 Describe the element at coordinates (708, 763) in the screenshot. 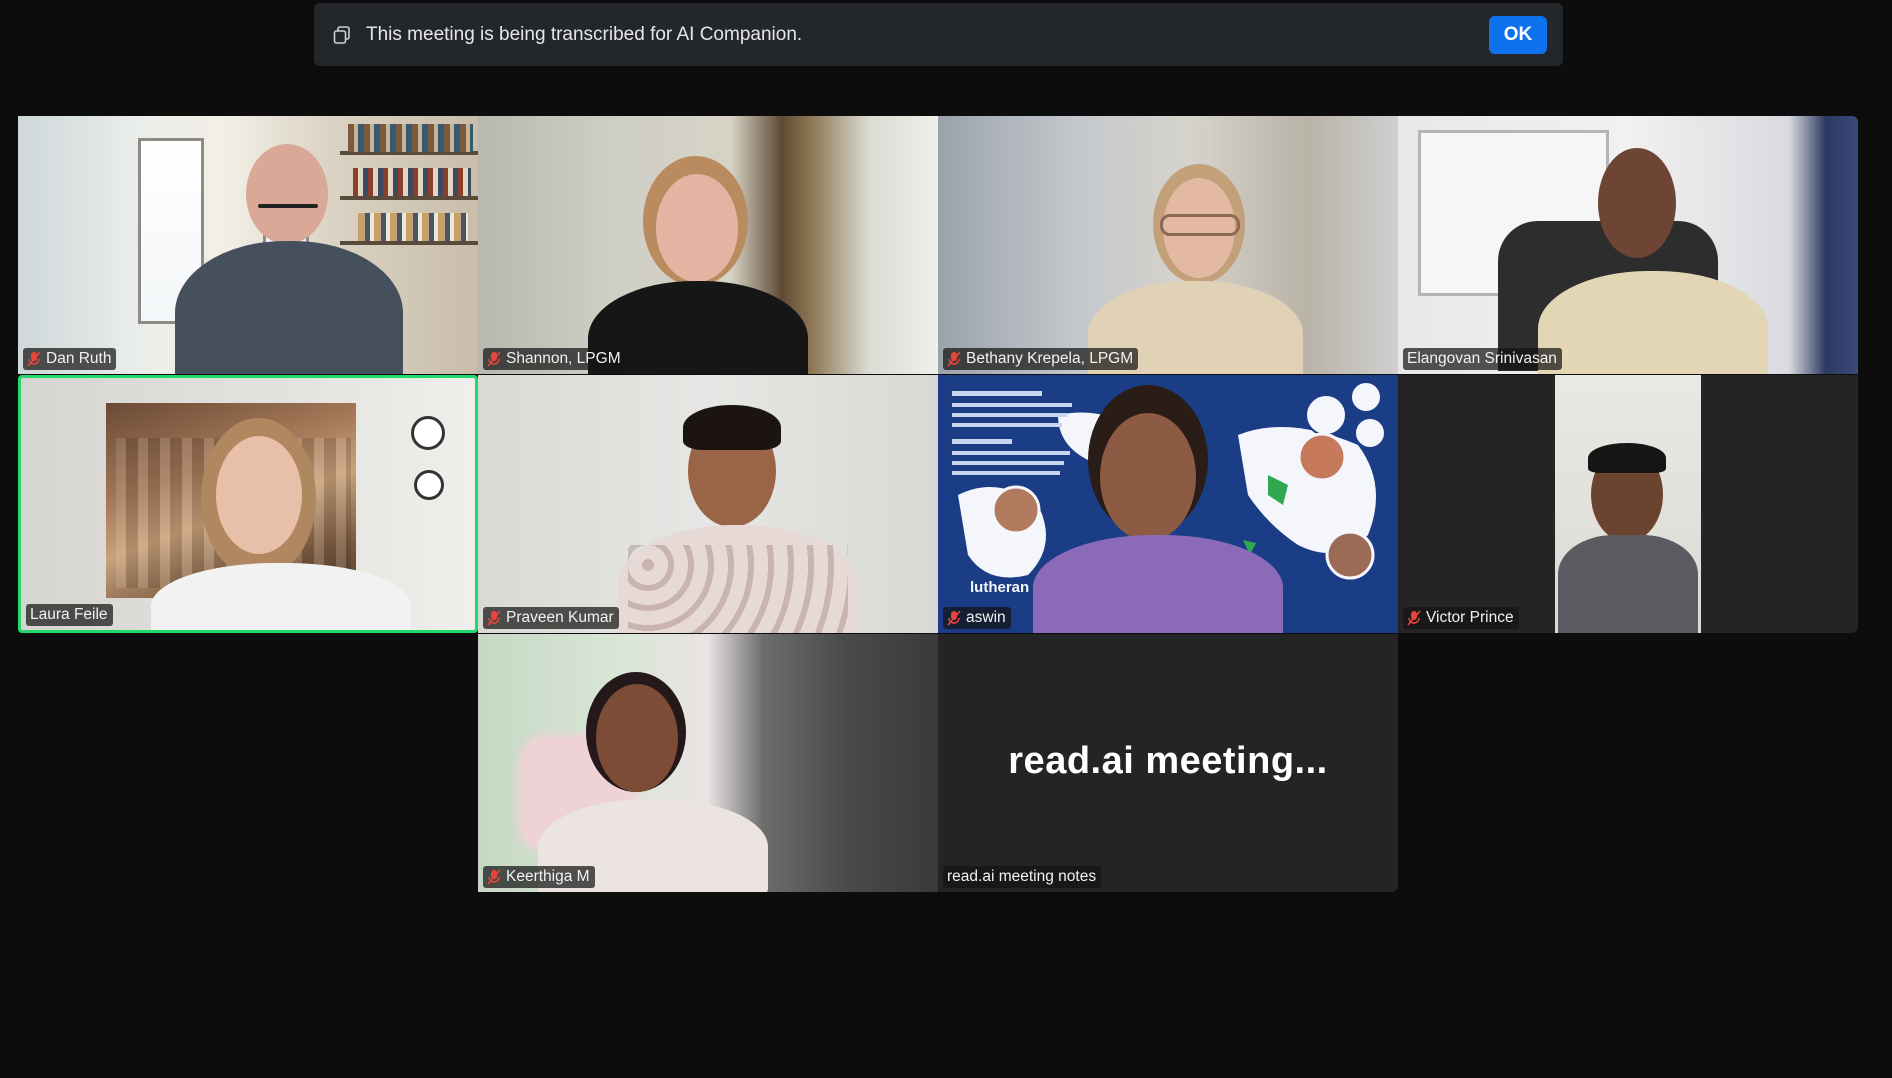

I see `video-tile-keerthiga: Keerthiga M` at that location.